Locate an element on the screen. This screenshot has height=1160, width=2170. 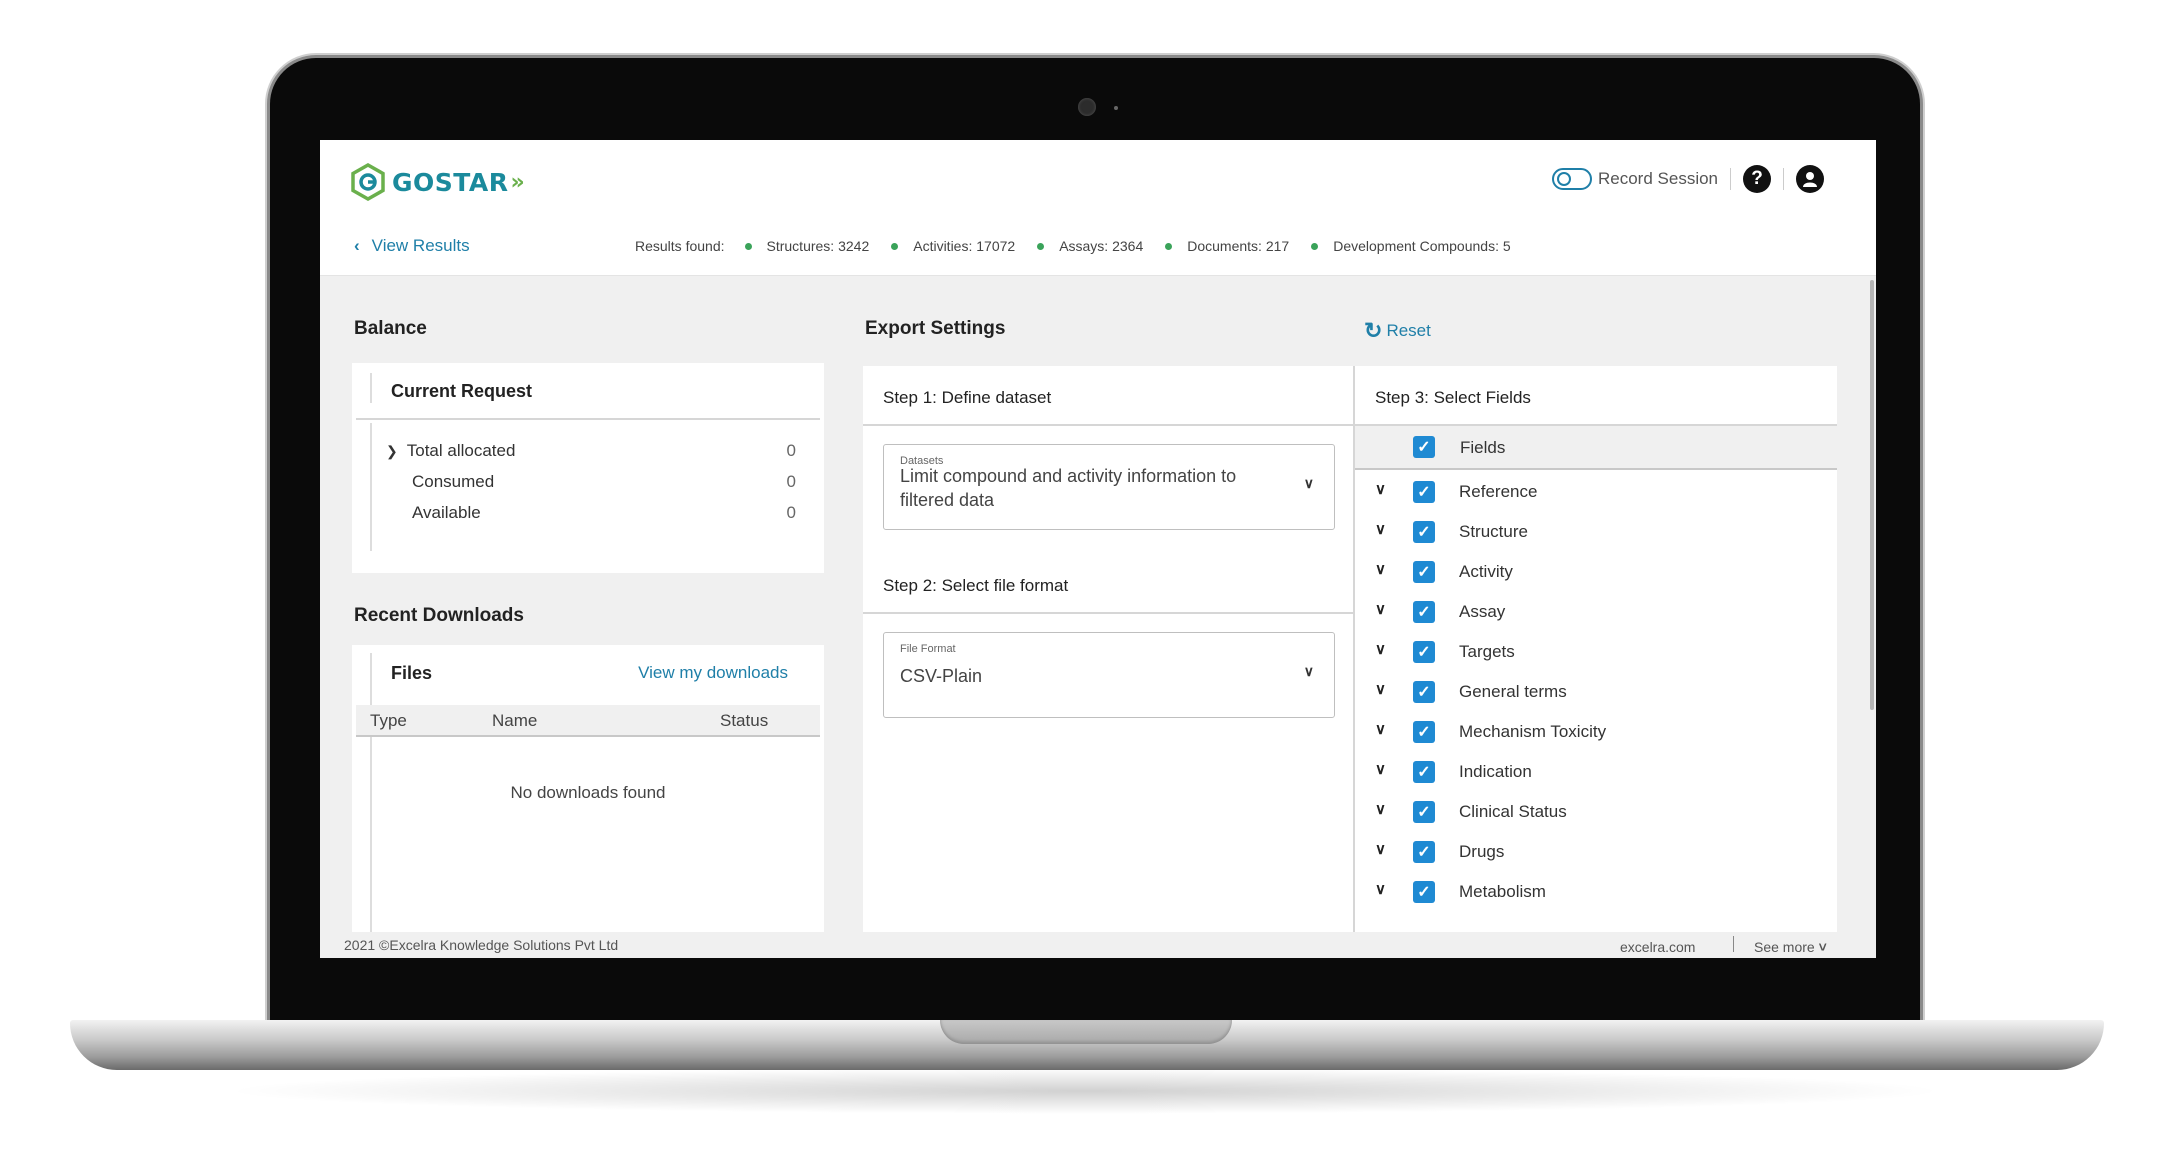
laptop-notch is located at coordinates (1086, 1032).